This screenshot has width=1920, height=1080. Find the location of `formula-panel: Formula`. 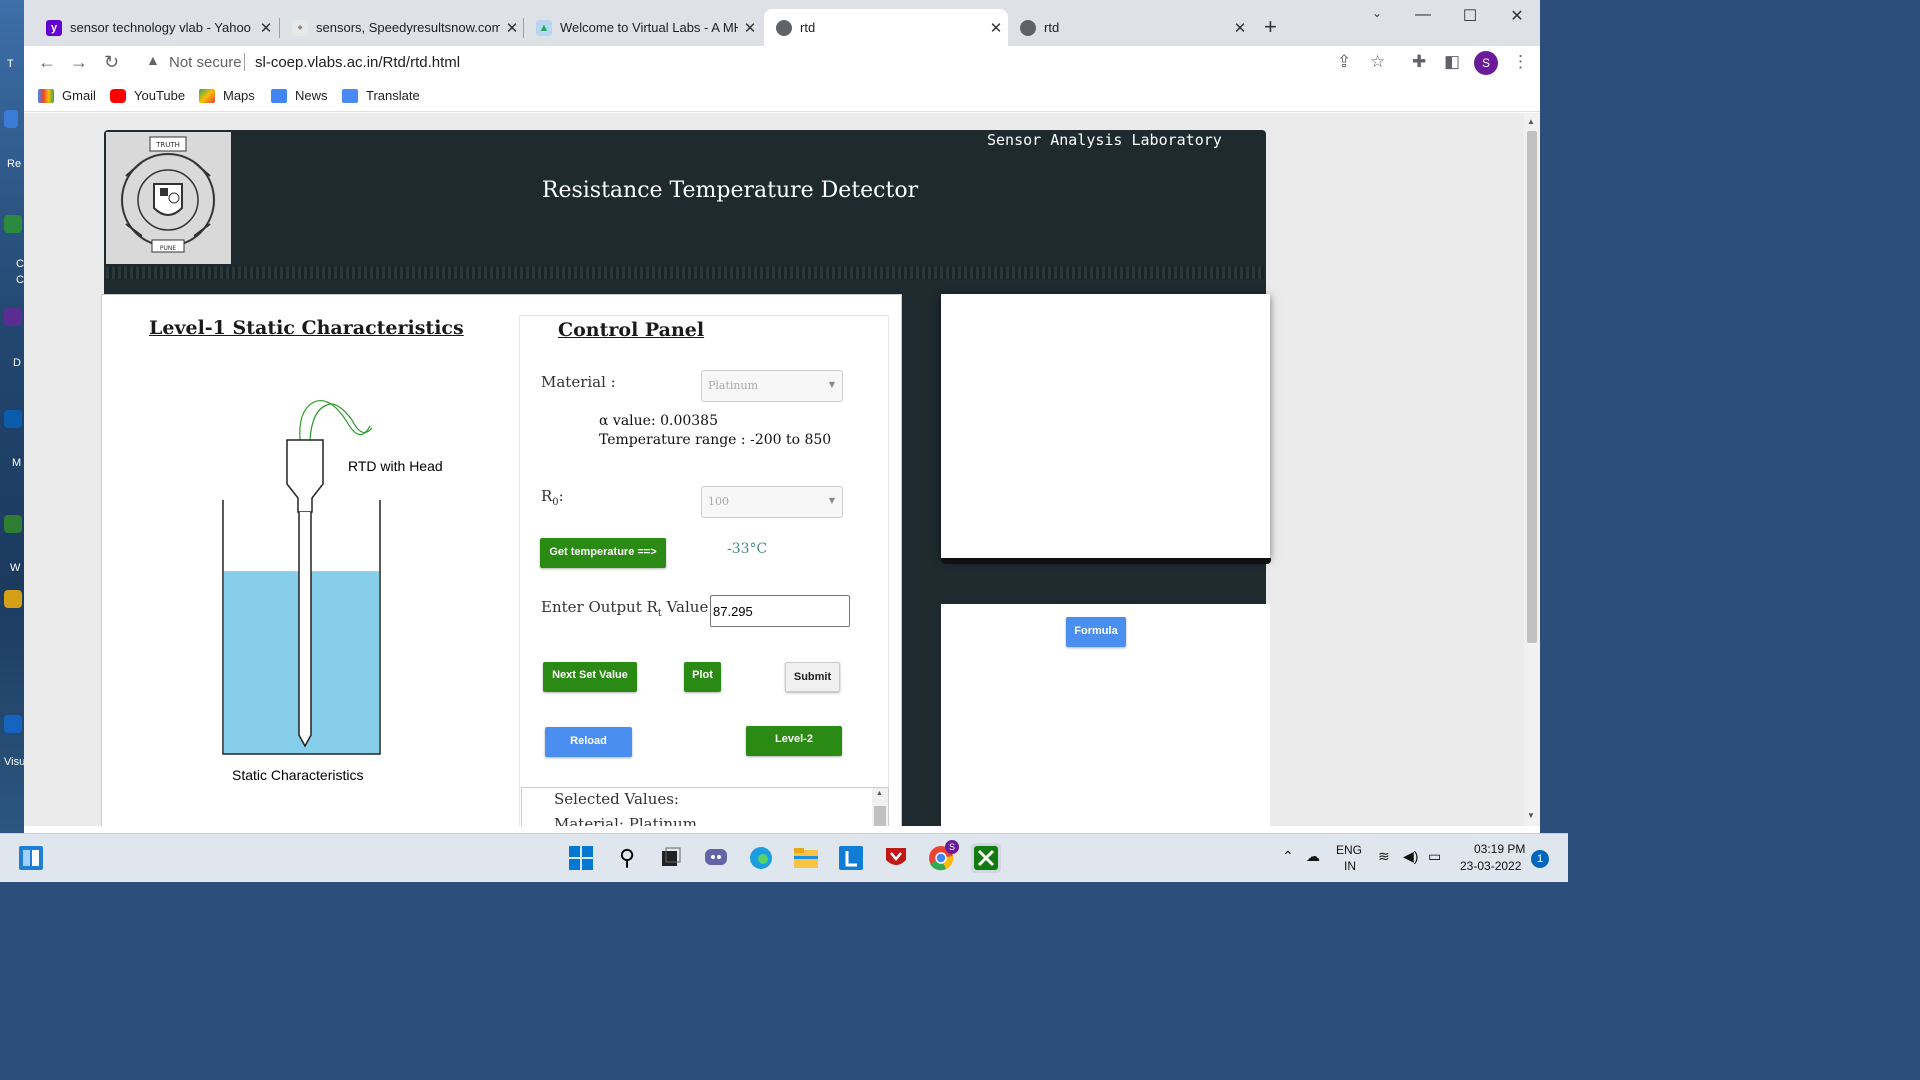

formula-panel: Formula is located at coordinates (1105, 715).